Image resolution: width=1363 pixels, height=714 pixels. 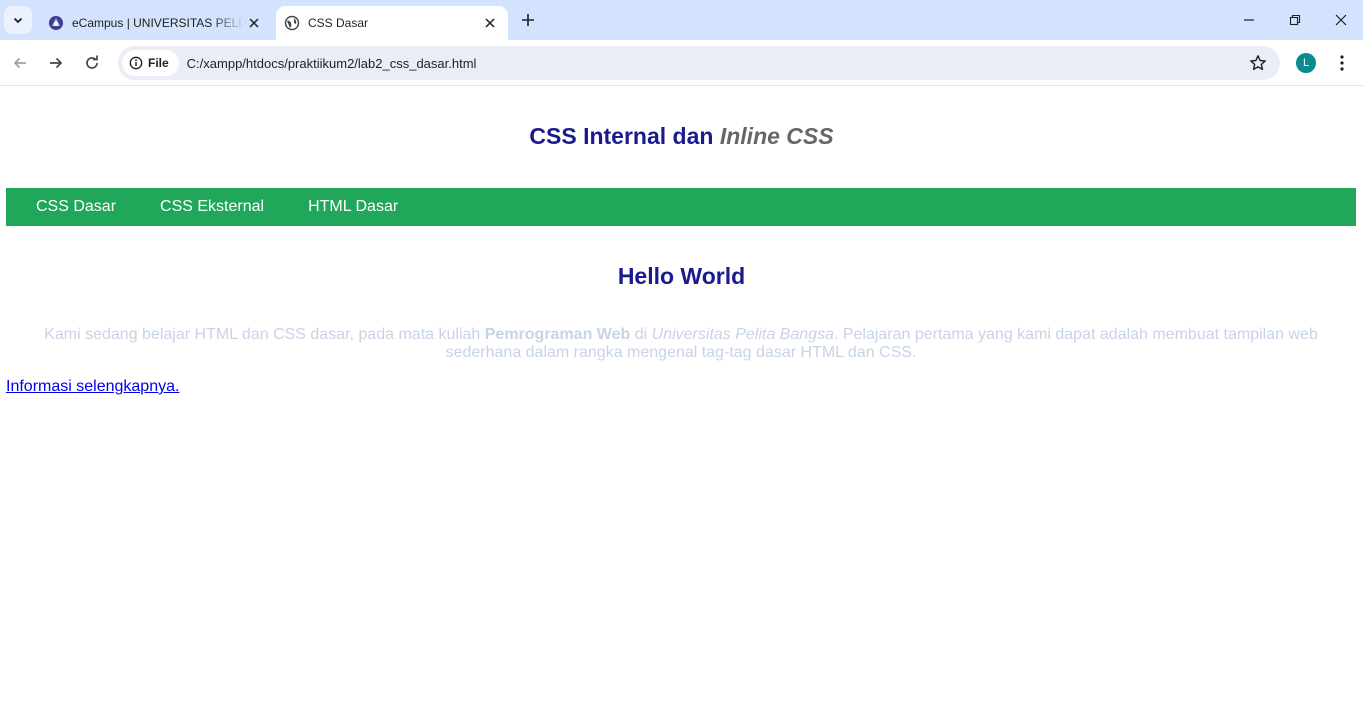 What do you see at coordinates (776, 136) in the screenshot?
I see `page-title-emphasis: Inline CSS` at bounding box center [776, 136].